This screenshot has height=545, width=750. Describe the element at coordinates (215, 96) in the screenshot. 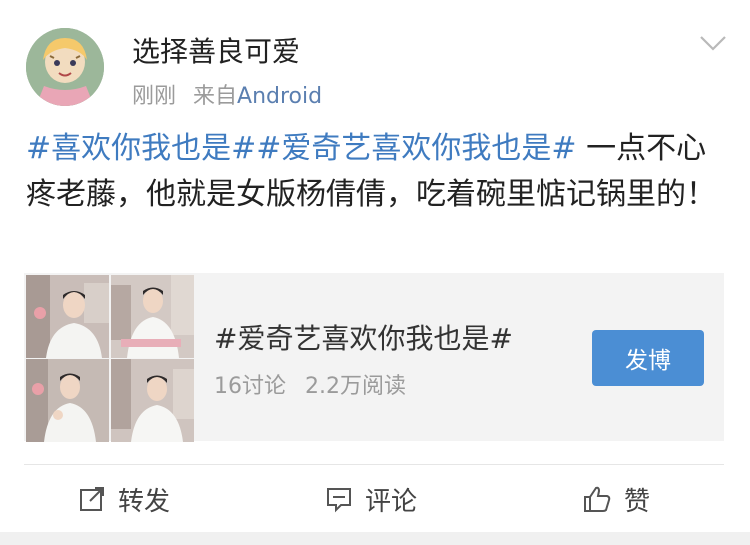

I see `source-prefix: 来自` at that location.